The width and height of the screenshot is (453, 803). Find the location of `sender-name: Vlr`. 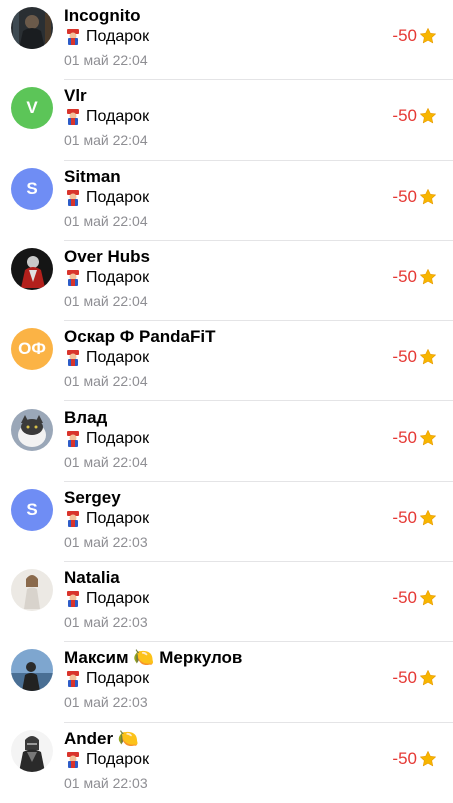

sender-name: Vlr is located at coordinates (75, 96).